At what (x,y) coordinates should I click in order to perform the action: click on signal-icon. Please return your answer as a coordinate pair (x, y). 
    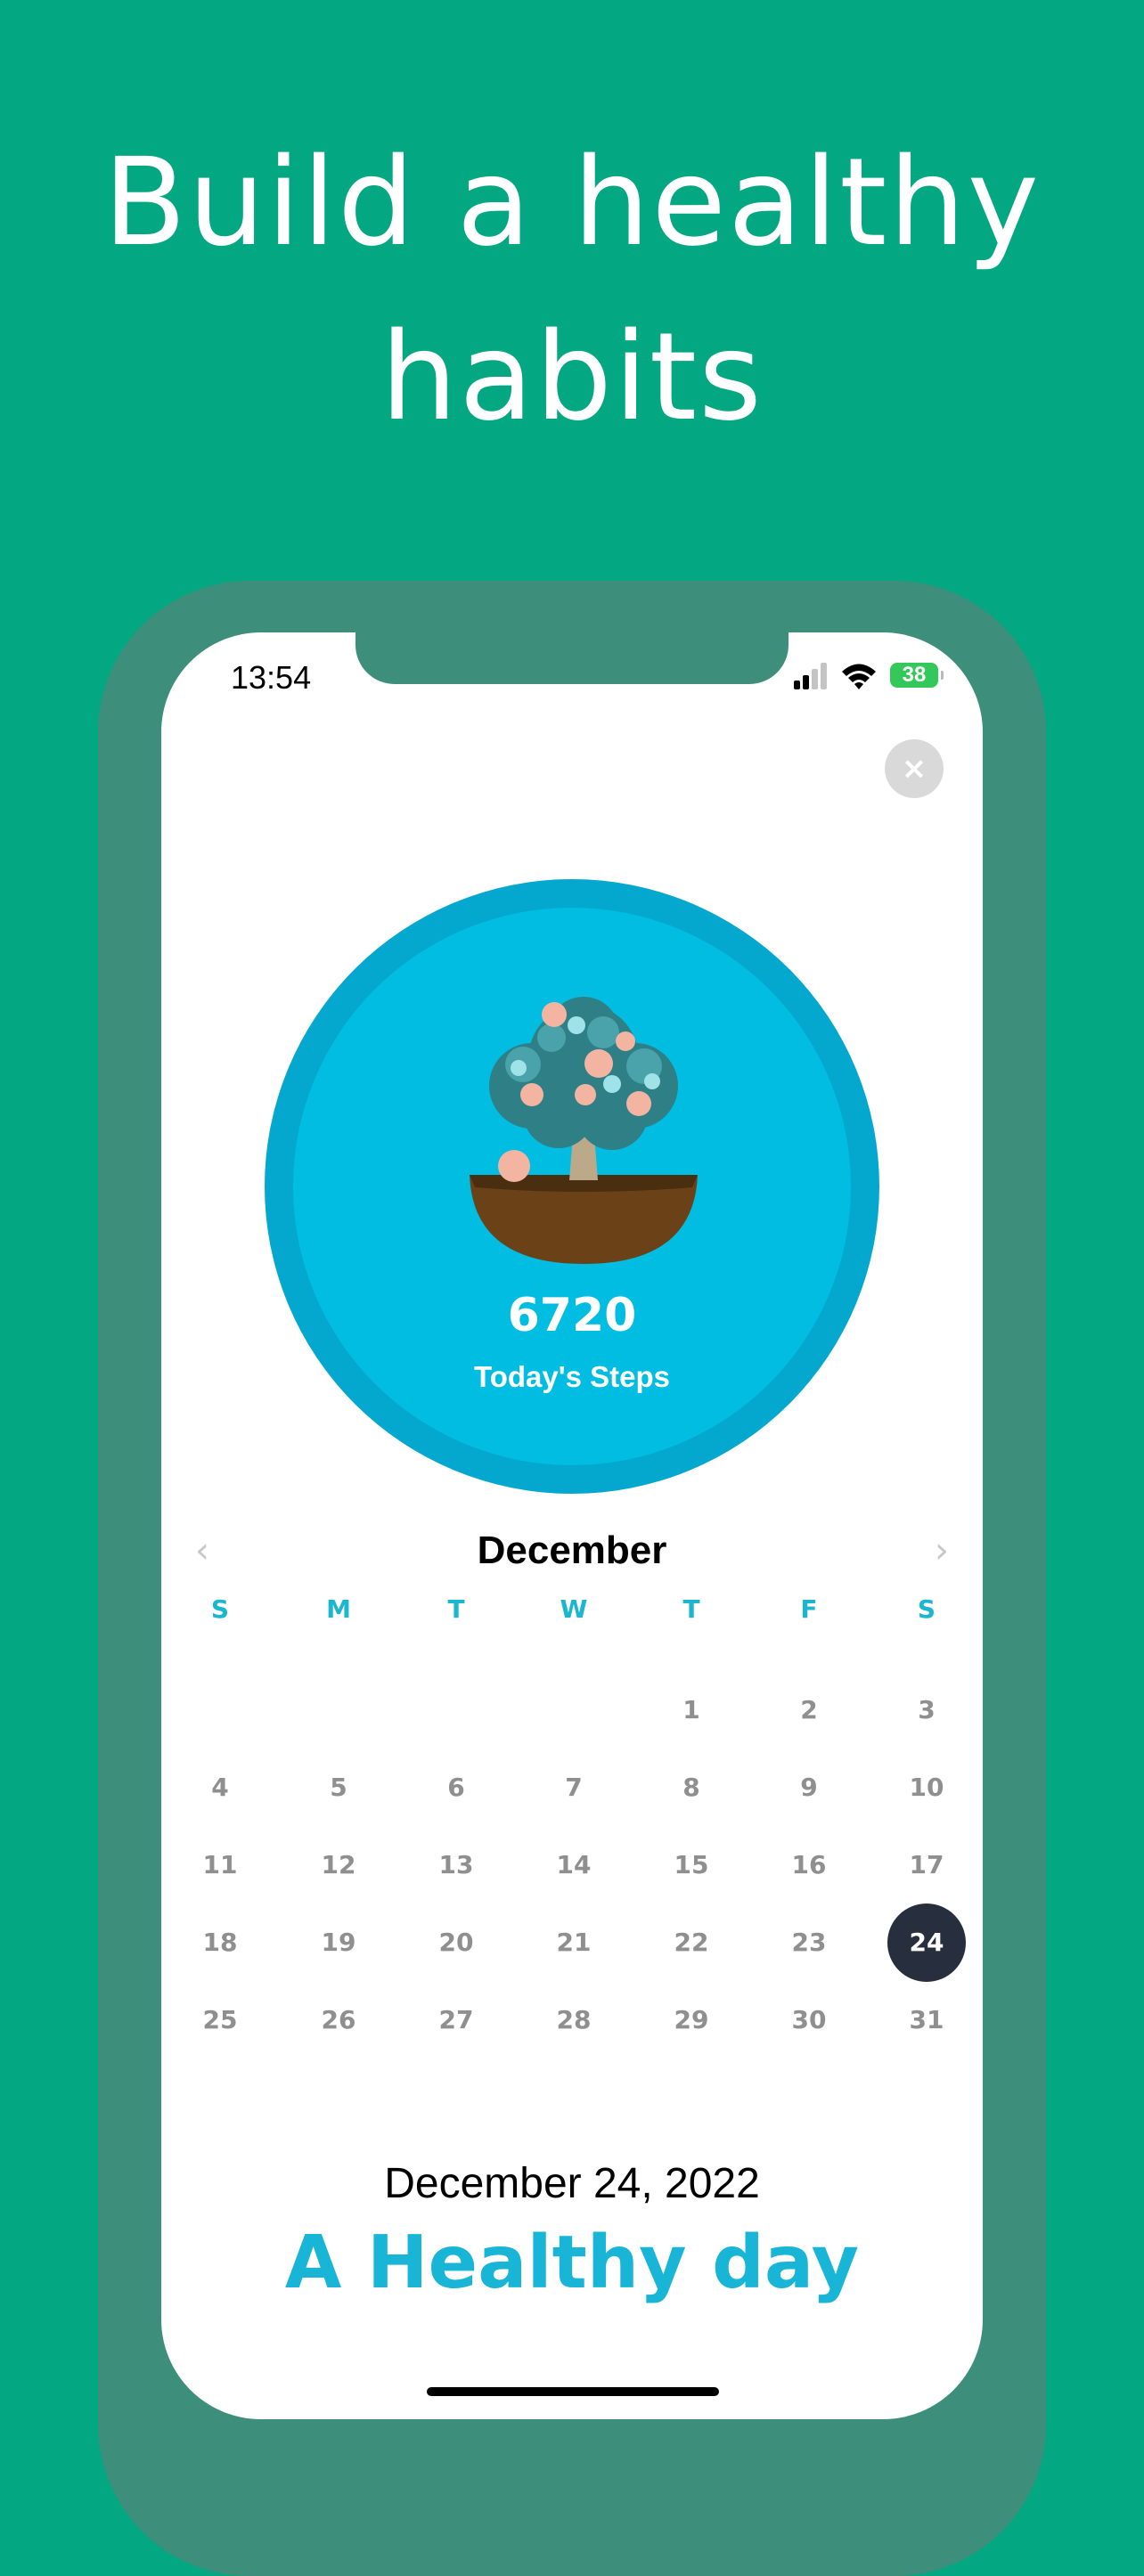
    Looking at the image, I should click on (811, 676).